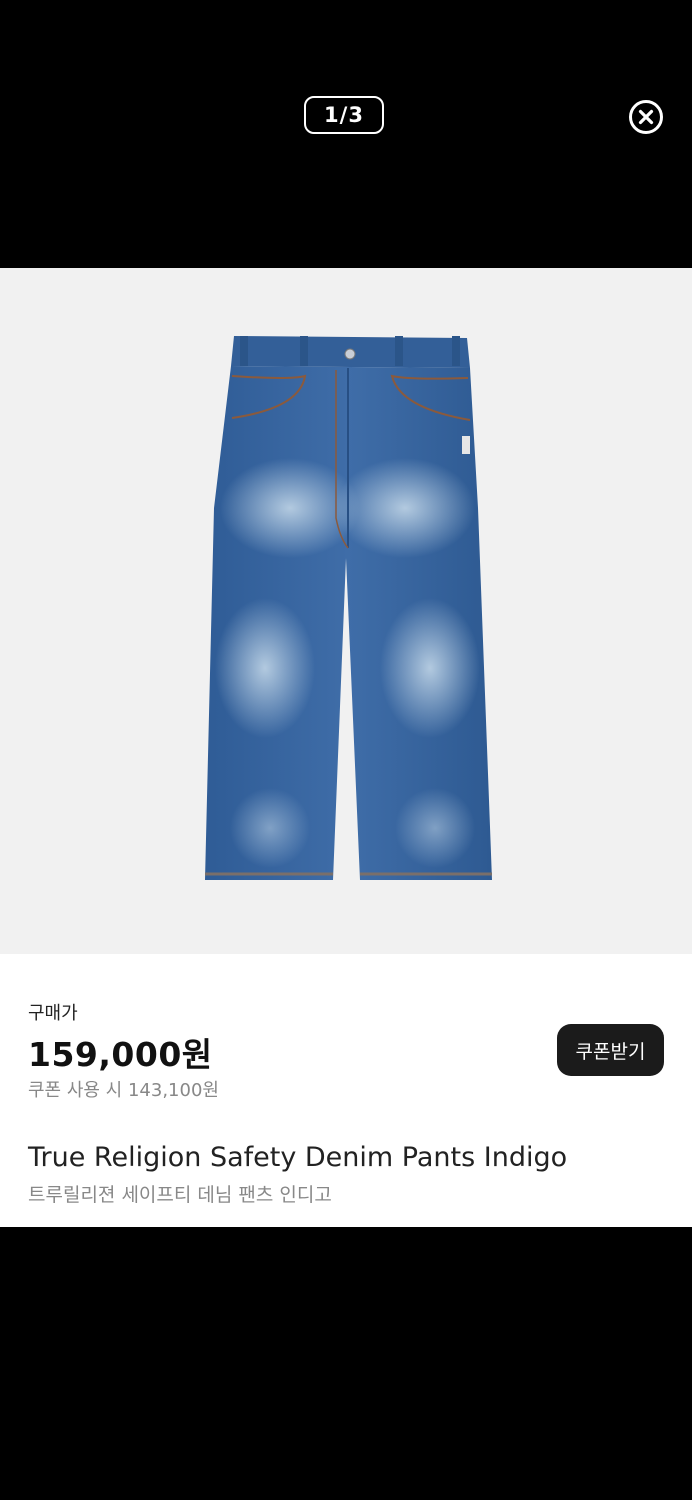 This screenshot has height=1500, width=692. I want to click on price: 159,000원, so click(120, 1054).